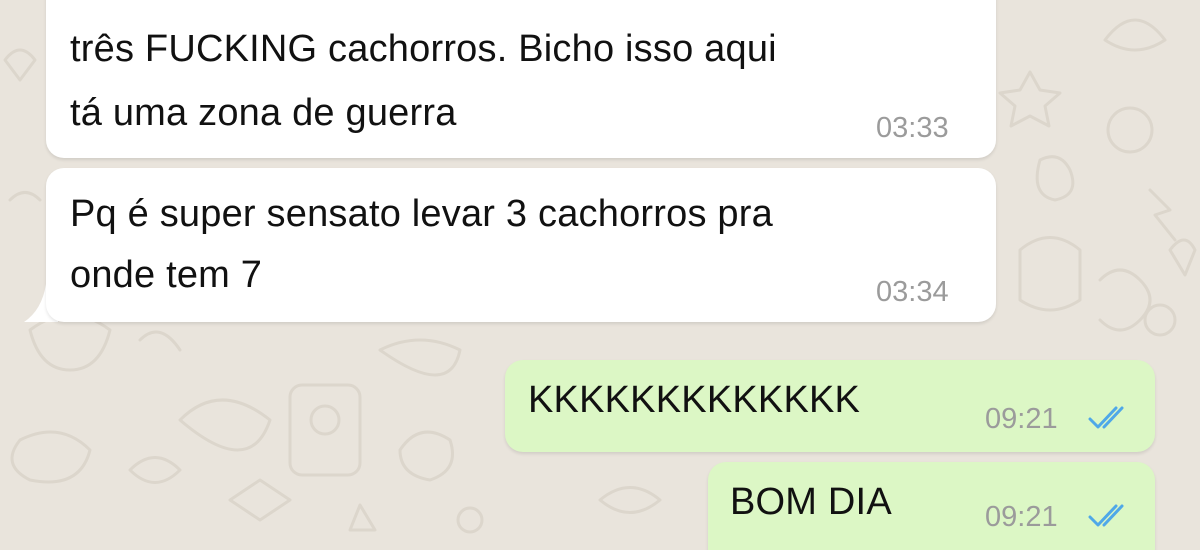 This screenshot has width=1200, height=550. I want to click on message-text: KKKKKKKKKKKKK, so click(694, 400).